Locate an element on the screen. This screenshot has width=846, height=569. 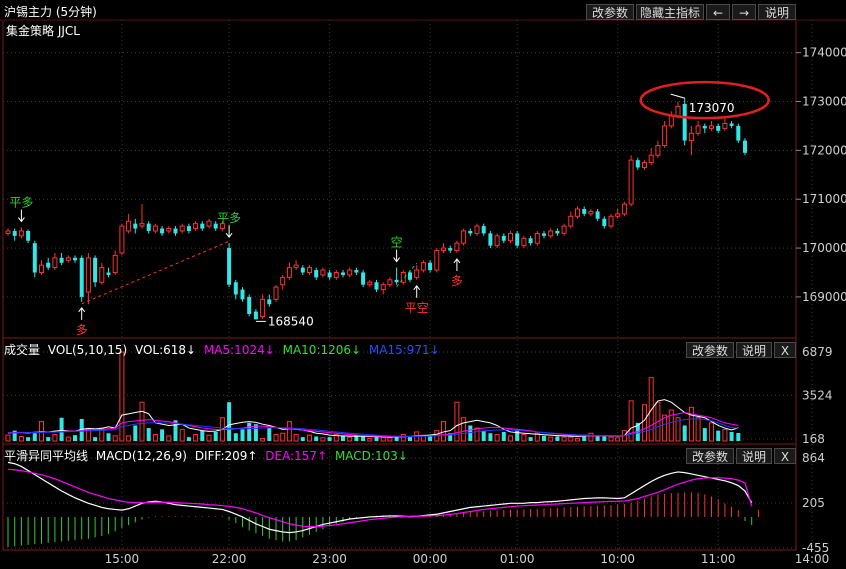
volume-ma15-value: MA15:971↓ is located at coordinates (404, 350).